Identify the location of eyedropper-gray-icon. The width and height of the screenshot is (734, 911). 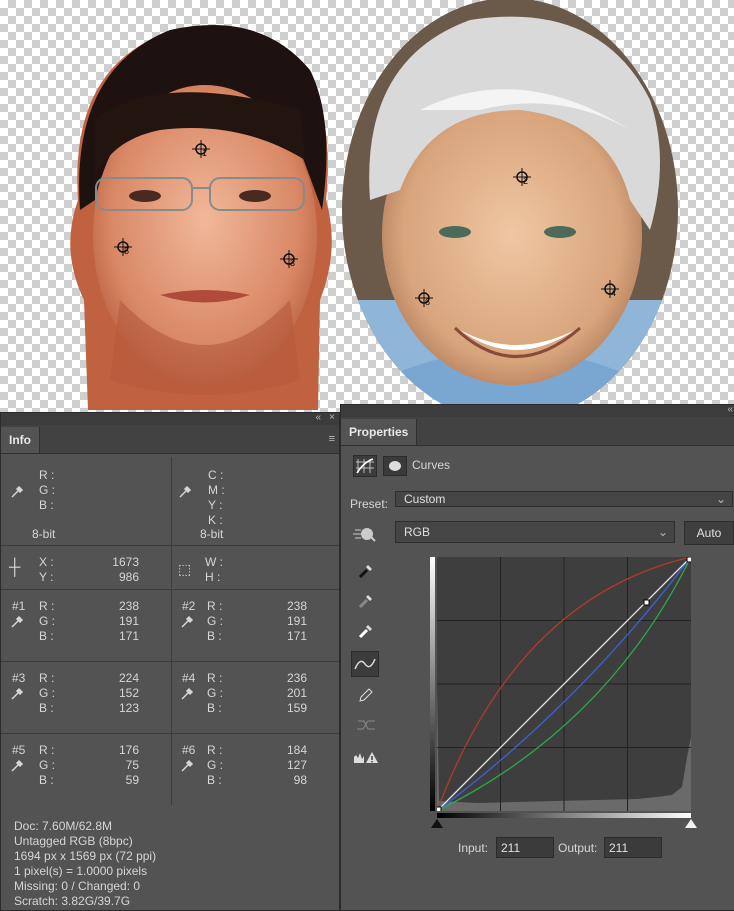
(365, 602).